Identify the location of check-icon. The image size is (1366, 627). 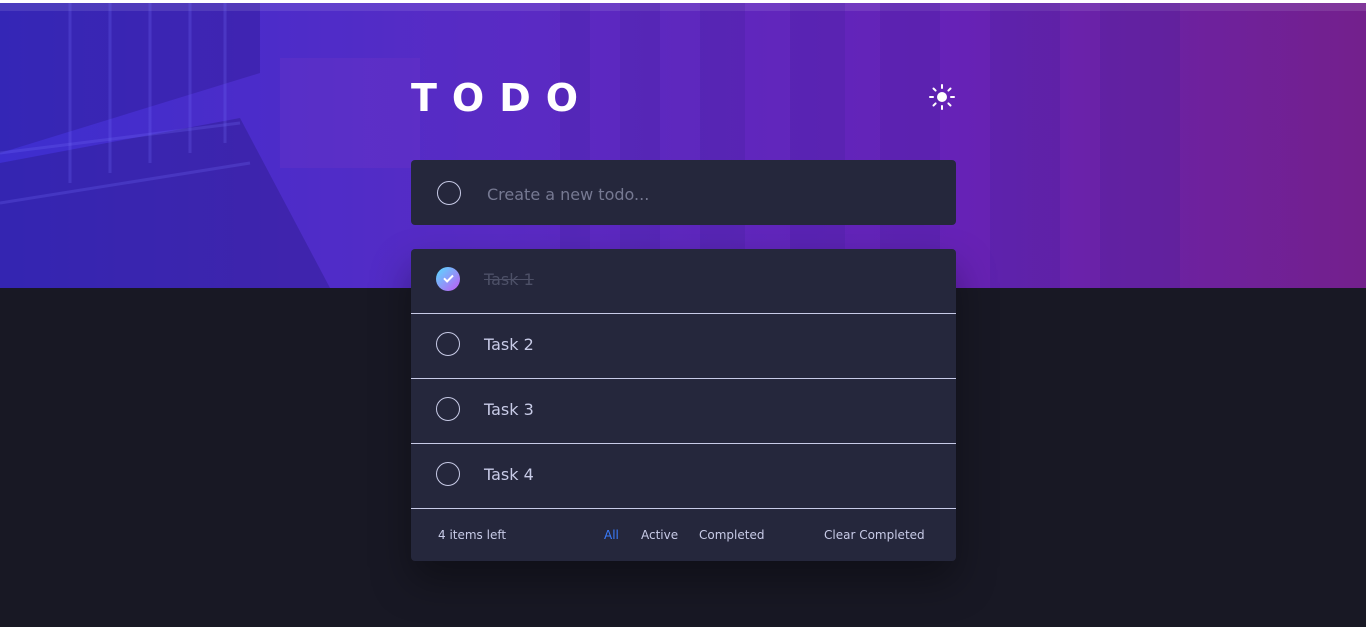
(448, 278).